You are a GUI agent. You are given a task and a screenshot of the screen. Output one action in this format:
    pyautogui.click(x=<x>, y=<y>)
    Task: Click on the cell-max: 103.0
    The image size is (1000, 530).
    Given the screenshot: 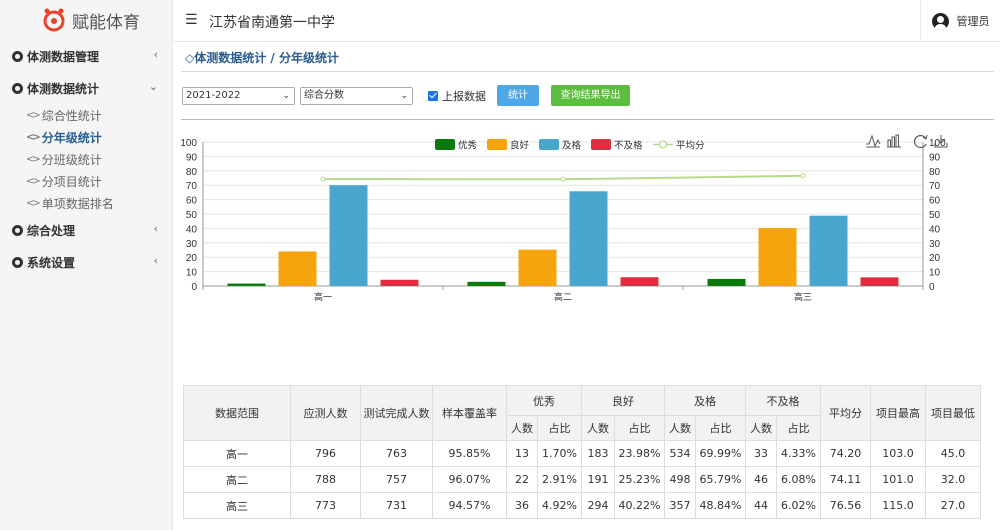 What is the action you would take?
    pyautogui.click(x=898, y=453)
    